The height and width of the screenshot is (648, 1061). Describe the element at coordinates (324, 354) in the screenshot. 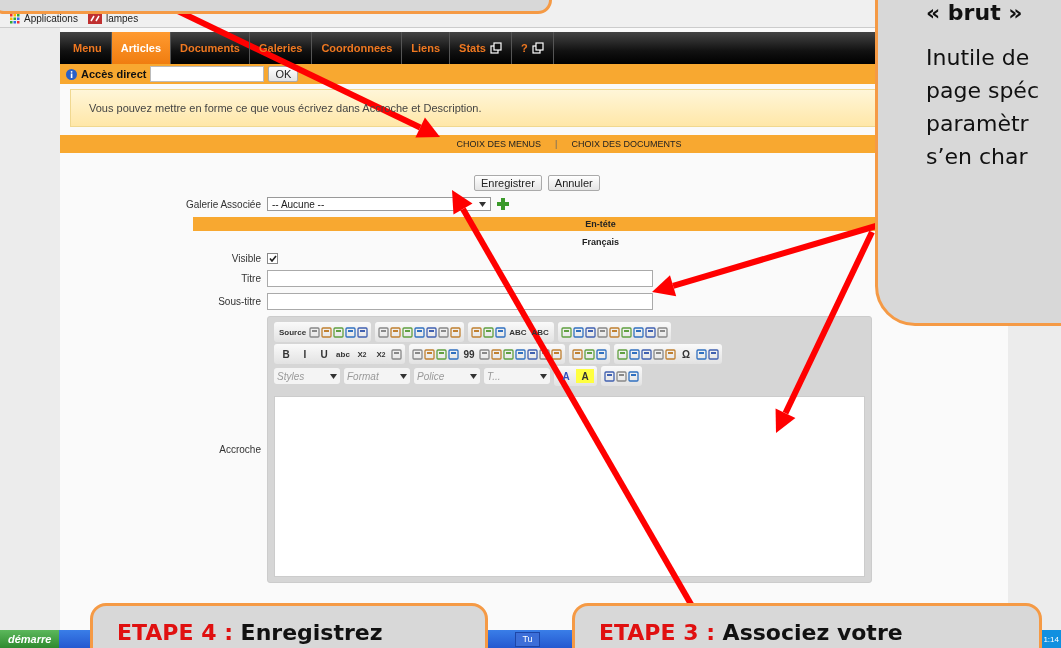

I see `toolbar-button: U` at that location.